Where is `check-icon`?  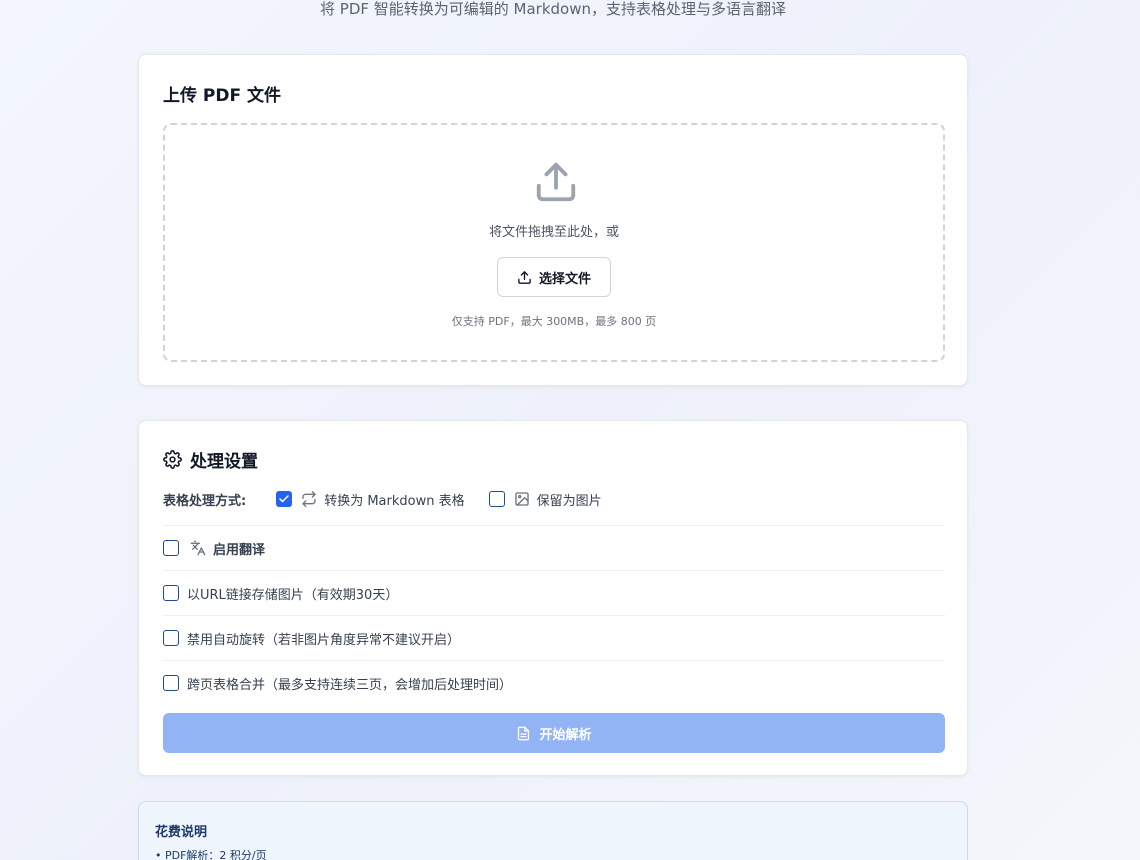 check-icon is located at coordinates (284, 499).